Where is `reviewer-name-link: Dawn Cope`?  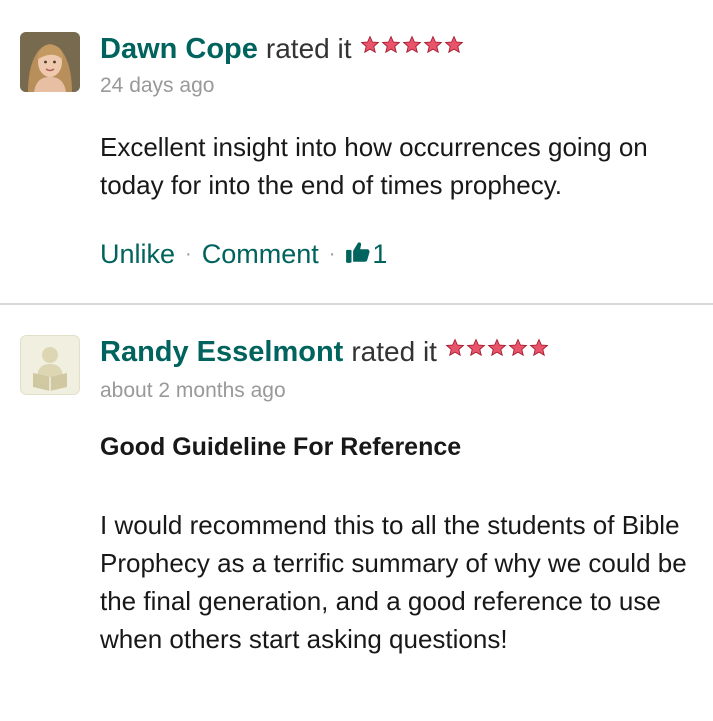 reviewer-name-link: Dawn Cope is located at coordinates (179, 49).